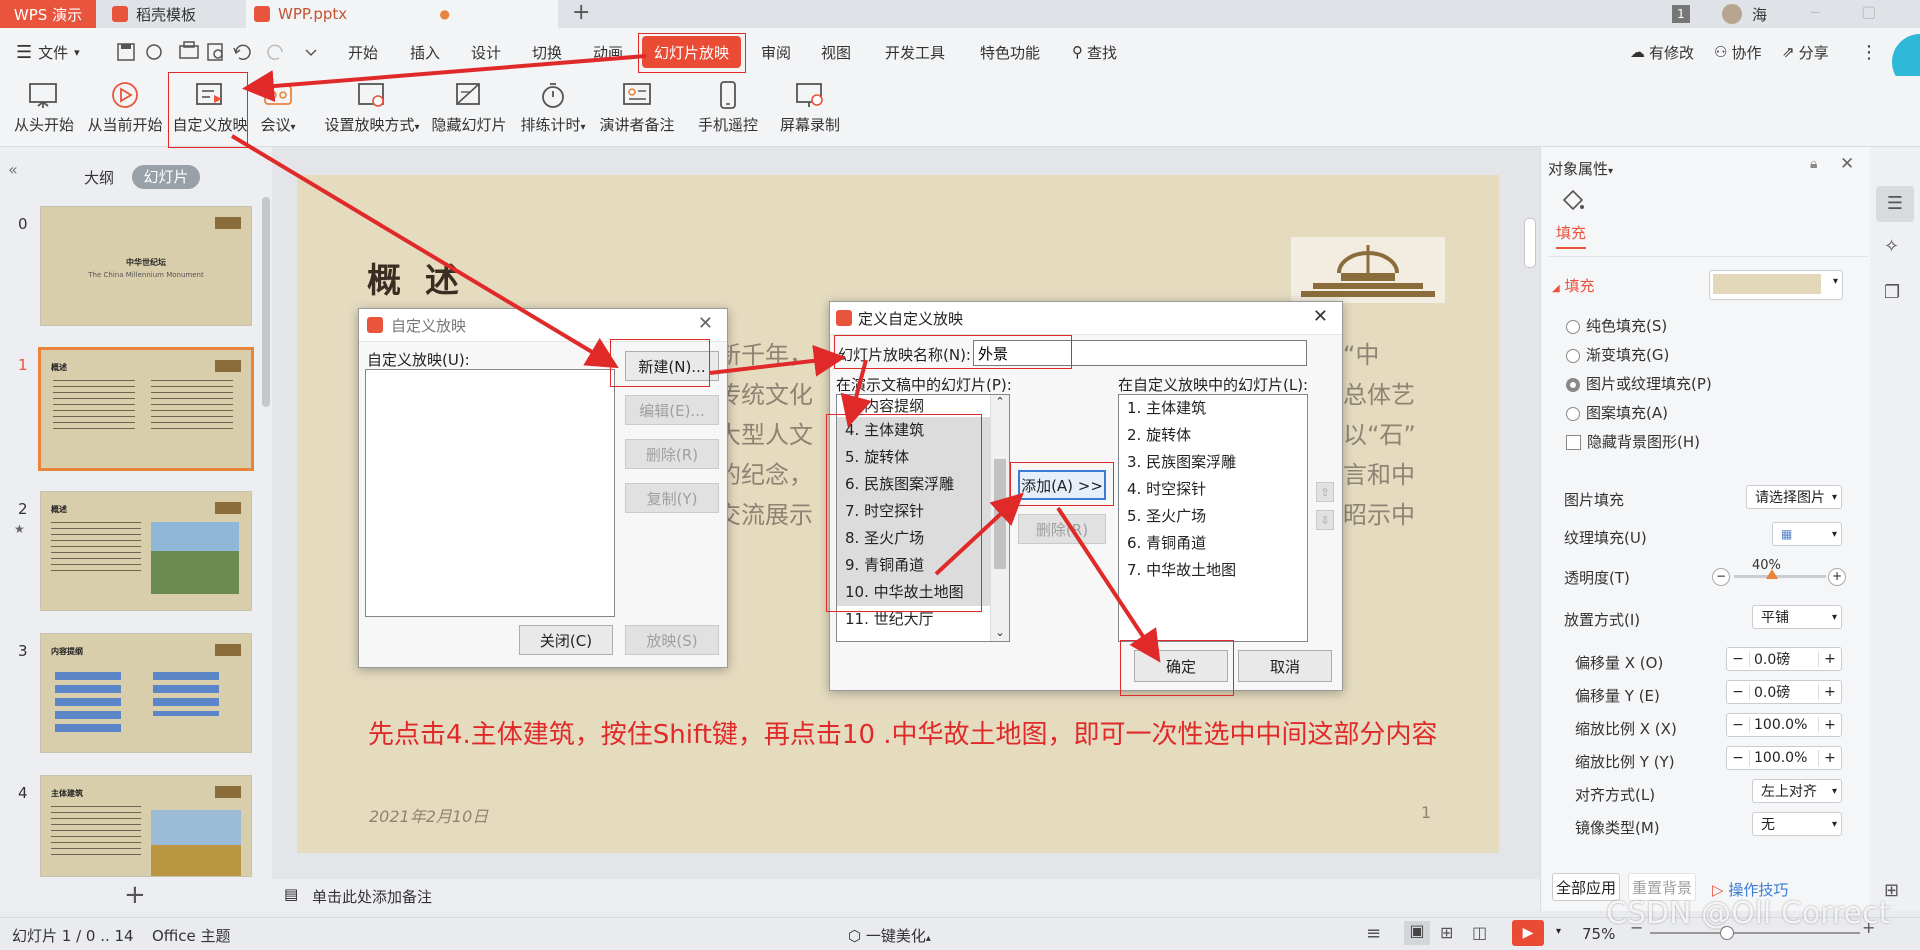 The width and height of the screenshot is (1920, 950). Describe the element at coordinates (553, 110) in the screenshot. I see `rehearse-timing-button: 排练计时▾` at that location.